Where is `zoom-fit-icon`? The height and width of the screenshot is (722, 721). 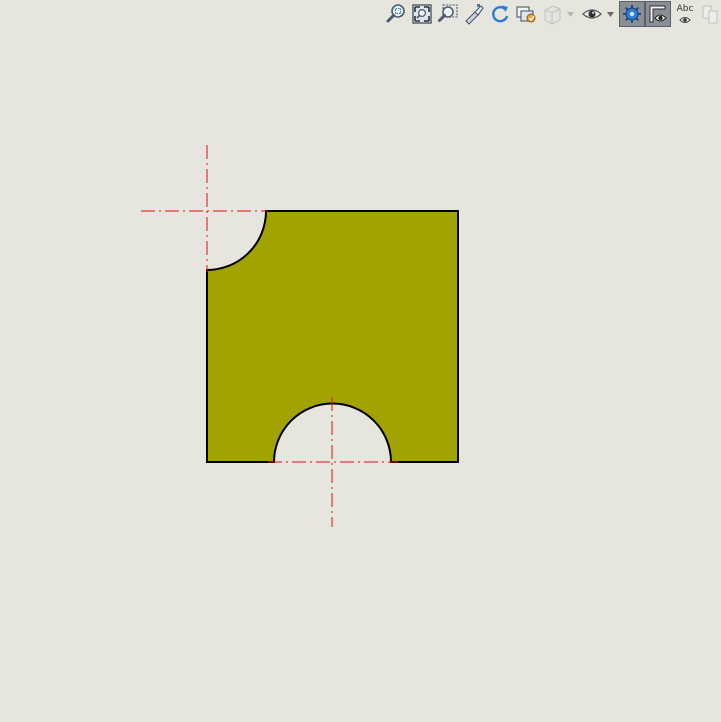
zoom-fit-icon is located at coordinates (422, 14).